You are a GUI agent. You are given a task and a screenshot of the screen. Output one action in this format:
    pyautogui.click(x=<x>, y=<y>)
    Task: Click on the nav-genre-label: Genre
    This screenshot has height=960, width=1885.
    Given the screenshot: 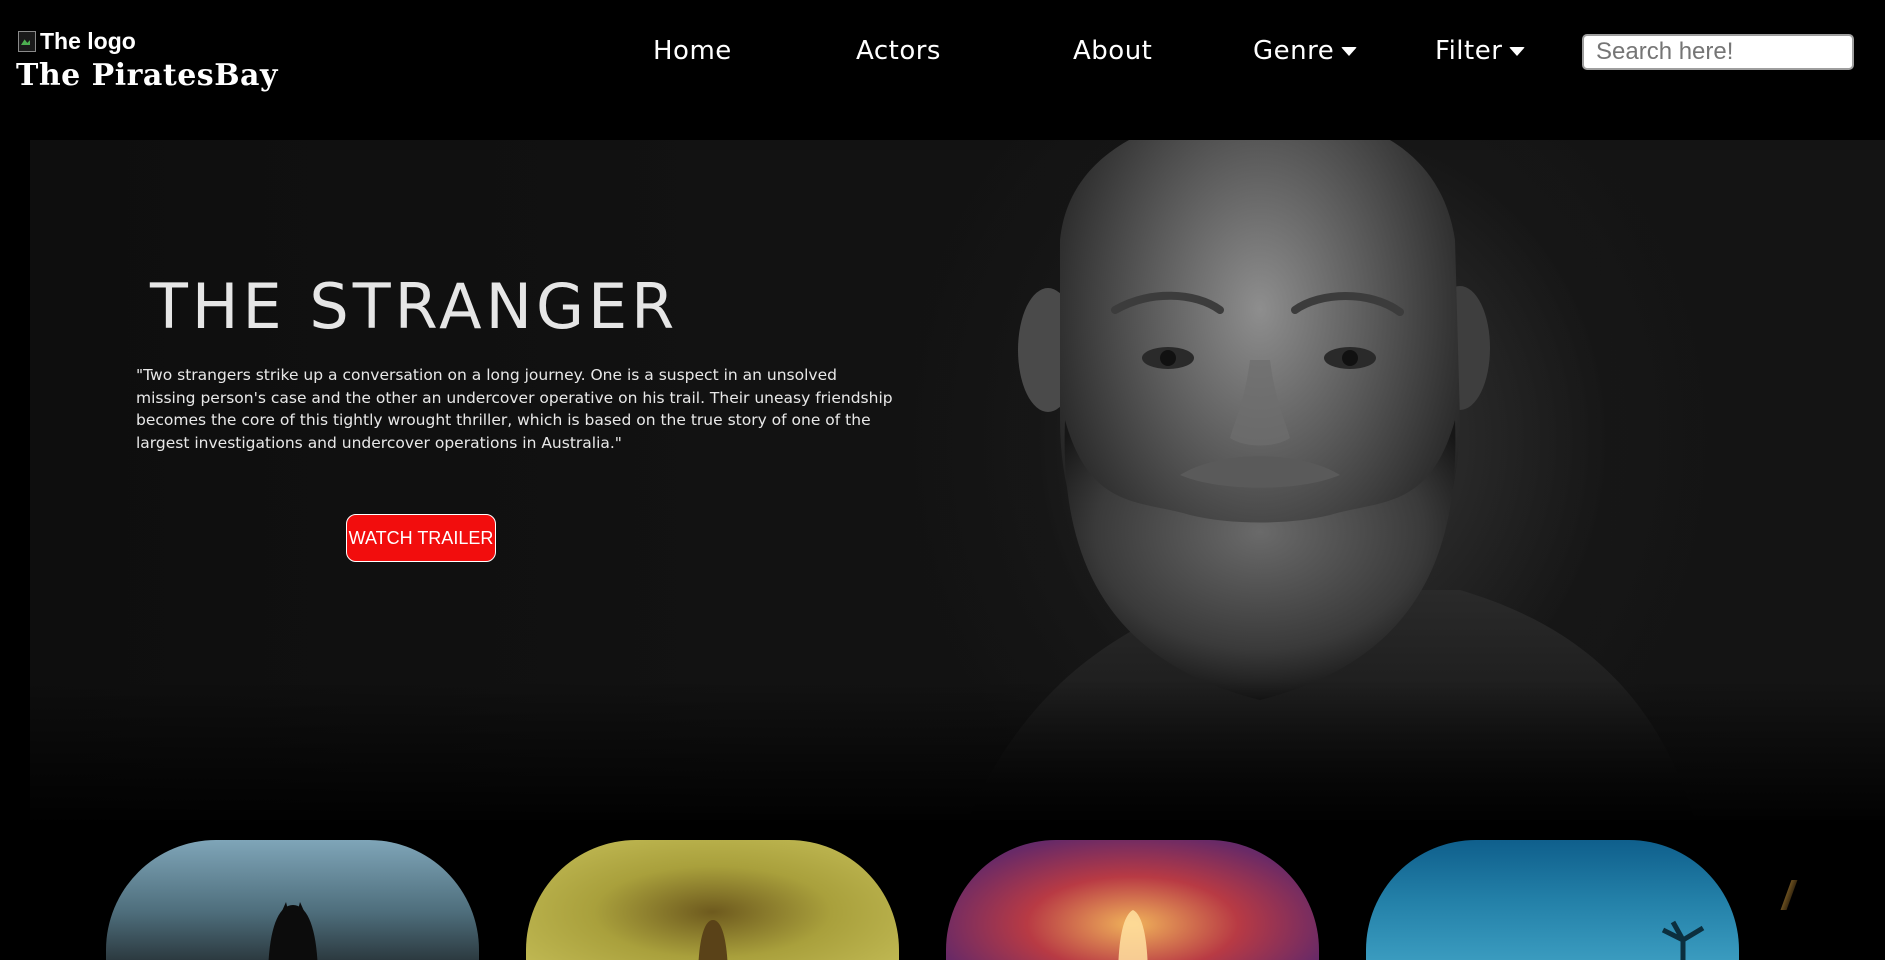 What is the action you would take?
    pyautogui.click(x=1294, y=51)
    